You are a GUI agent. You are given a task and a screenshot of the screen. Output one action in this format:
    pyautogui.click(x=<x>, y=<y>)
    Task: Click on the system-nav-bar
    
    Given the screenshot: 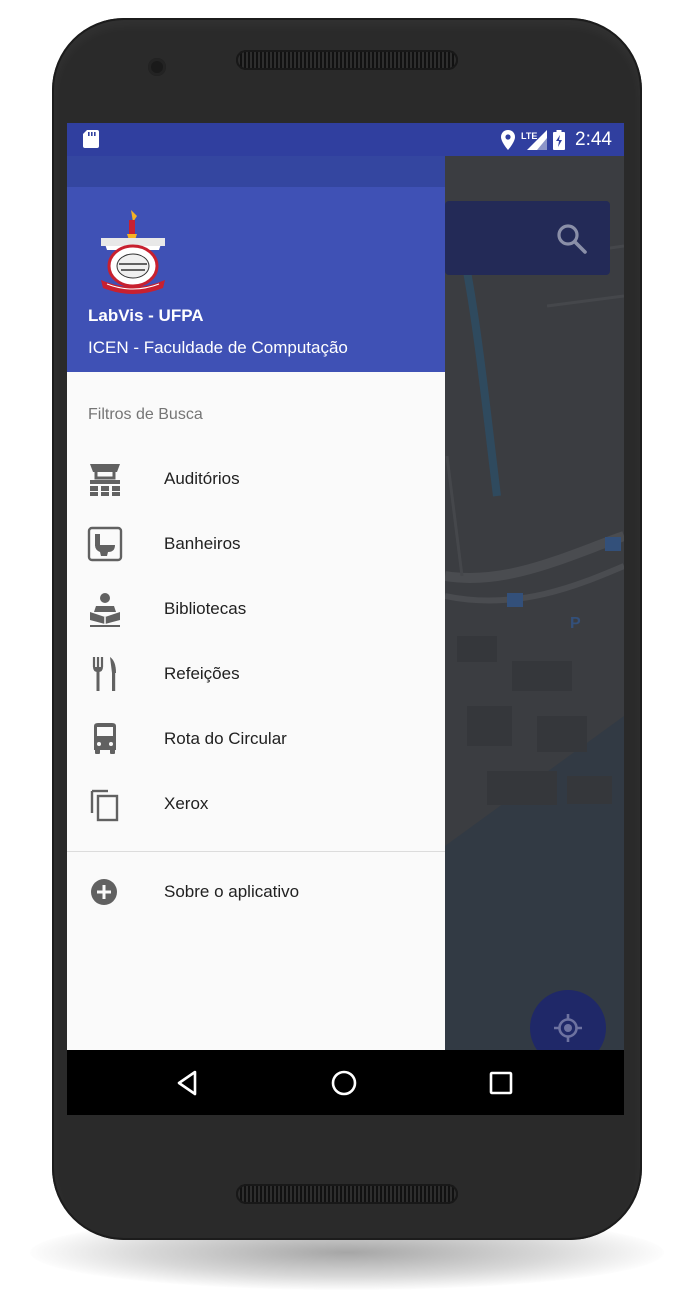 What is the action you would take?
    pyautogui.click(x=345, y=1082)
    